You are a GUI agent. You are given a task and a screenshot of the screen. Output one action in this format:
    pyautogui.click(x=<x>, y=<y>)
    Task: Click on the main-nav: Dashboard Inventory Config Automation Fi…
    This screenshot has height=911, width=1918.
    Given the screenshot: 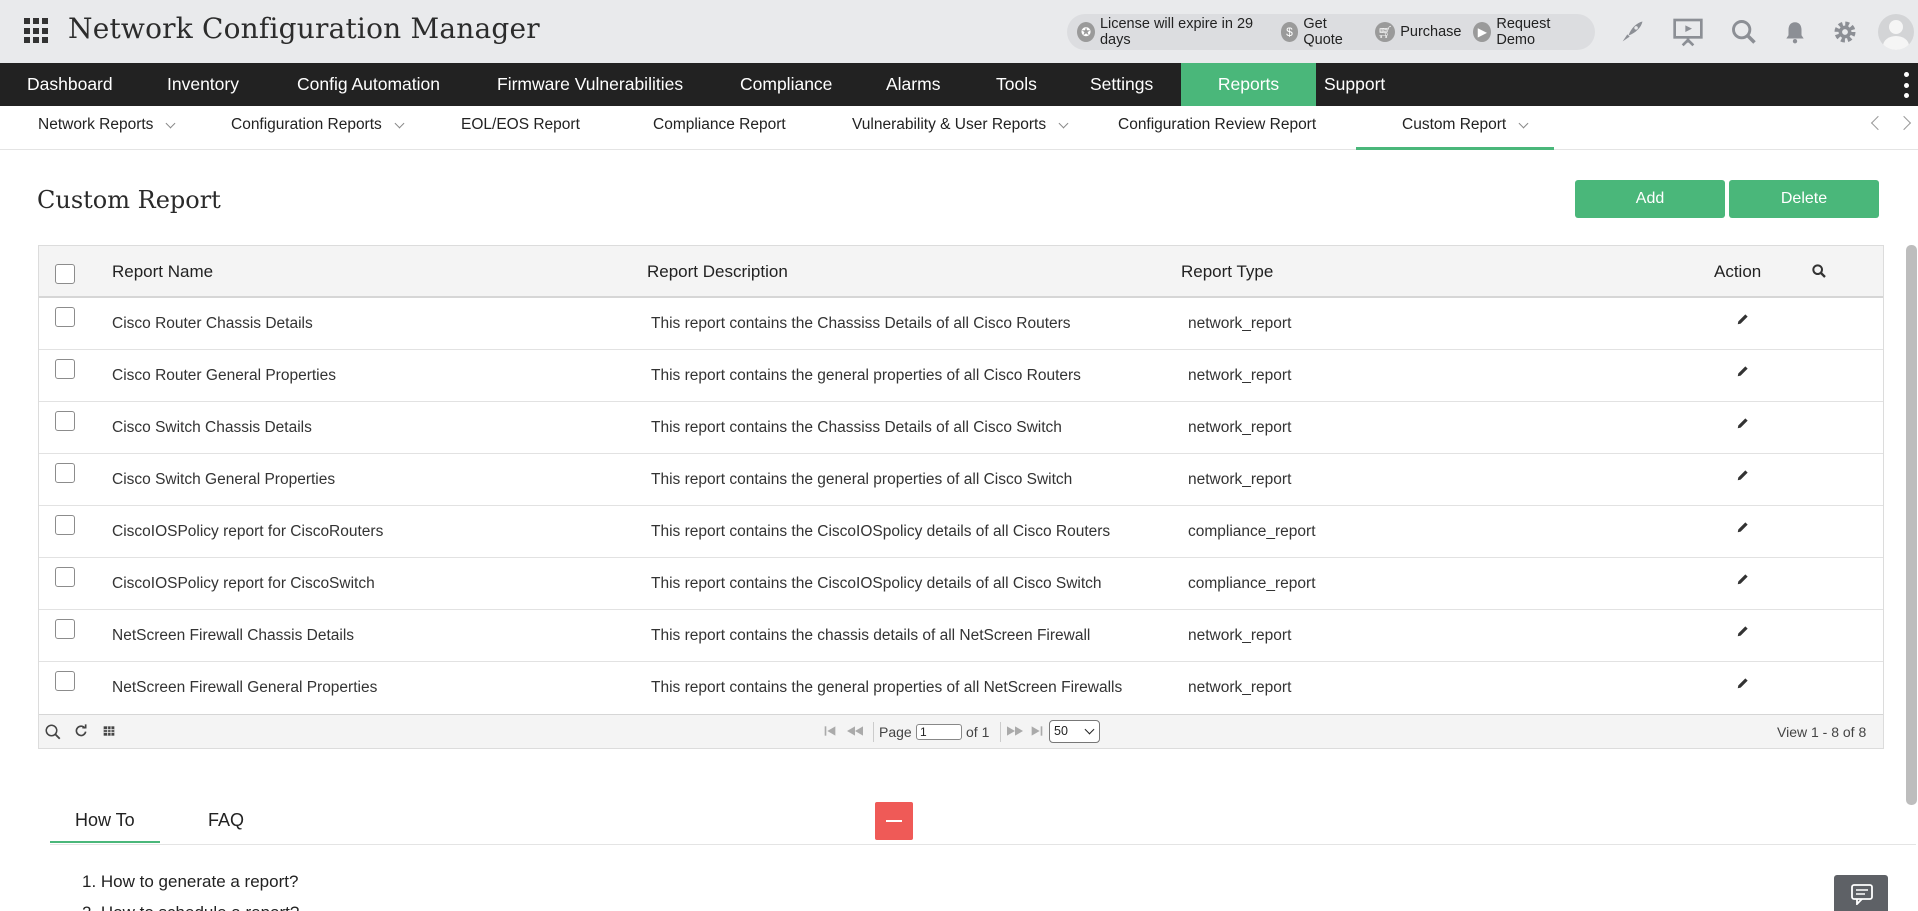 What is the action you would take?
    pyautogui.click(x=959, y=84)
    